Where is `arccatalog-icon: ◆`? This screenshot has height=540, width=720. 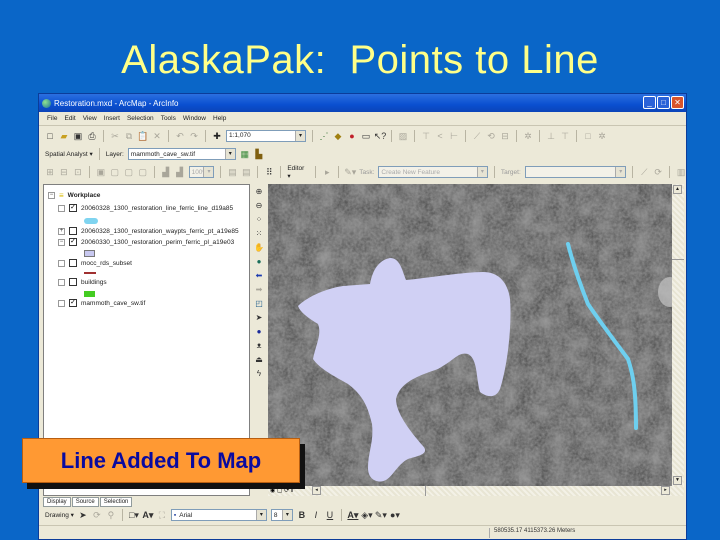
arccatalog-icon: ◆ is located at coordinates (338, 136).